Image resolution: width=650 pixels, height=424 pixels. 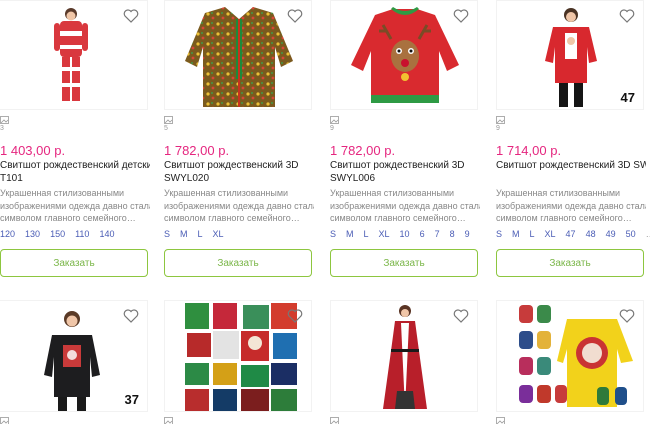 I want to click on product-price: 1 403,00 р., so click(x=33, y=150).